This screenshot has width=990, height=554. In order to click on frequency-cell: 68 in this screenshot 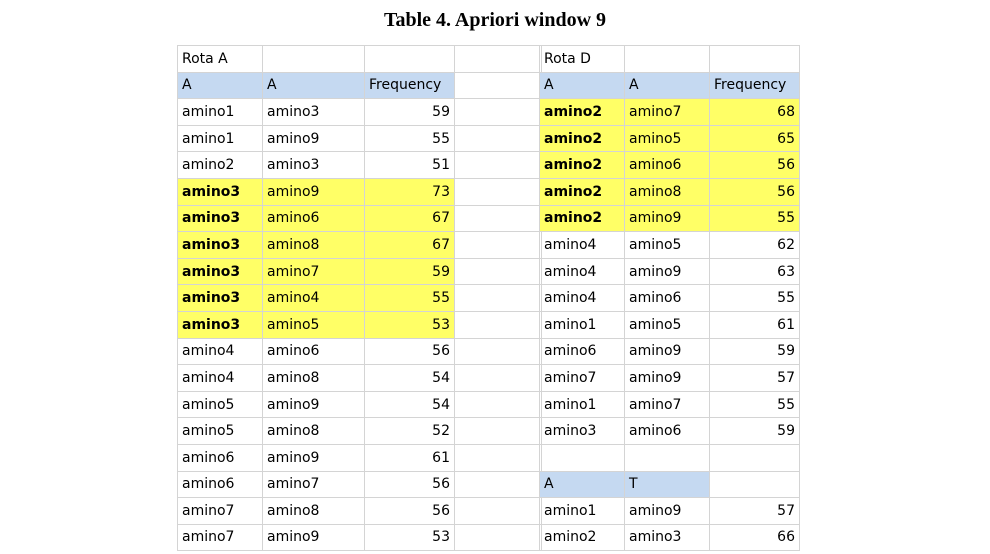, I will do `click(754, 112)`.